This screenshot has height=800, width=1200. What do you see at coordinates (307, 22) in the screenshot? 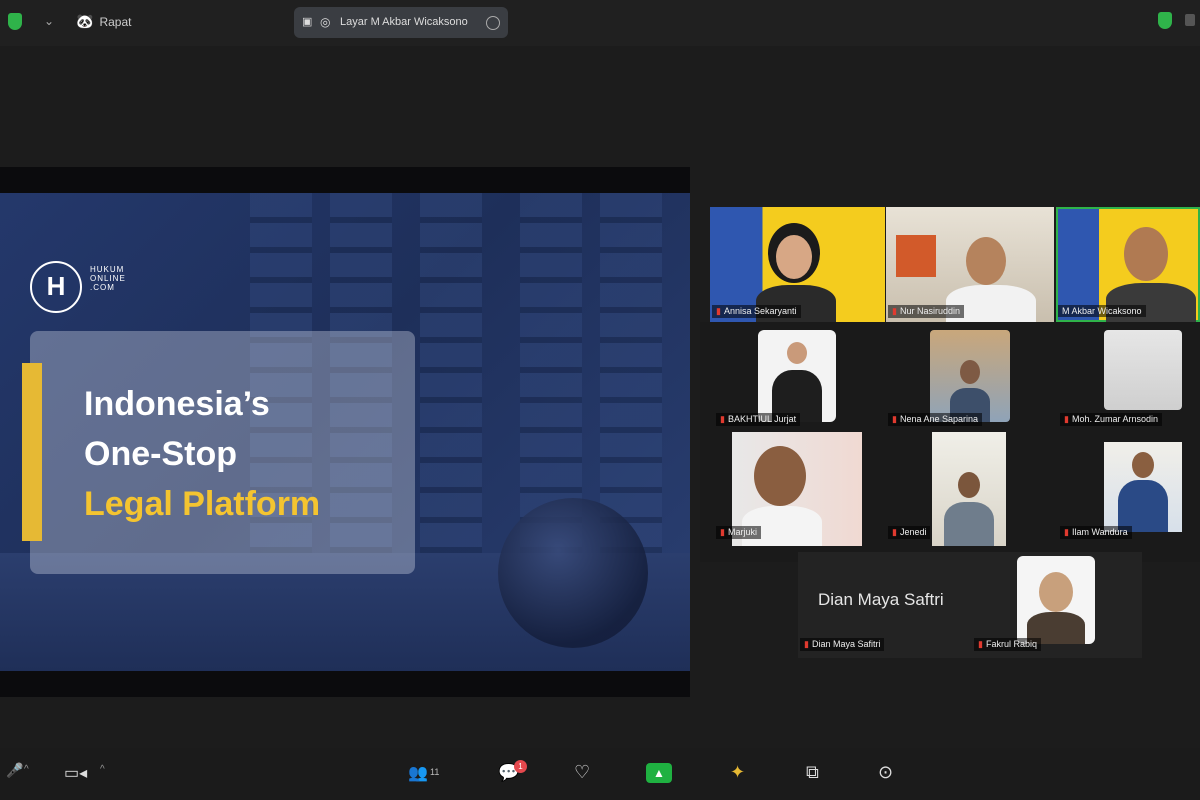
I see `camera-icon: ▣` at bounding box center [307, 22].